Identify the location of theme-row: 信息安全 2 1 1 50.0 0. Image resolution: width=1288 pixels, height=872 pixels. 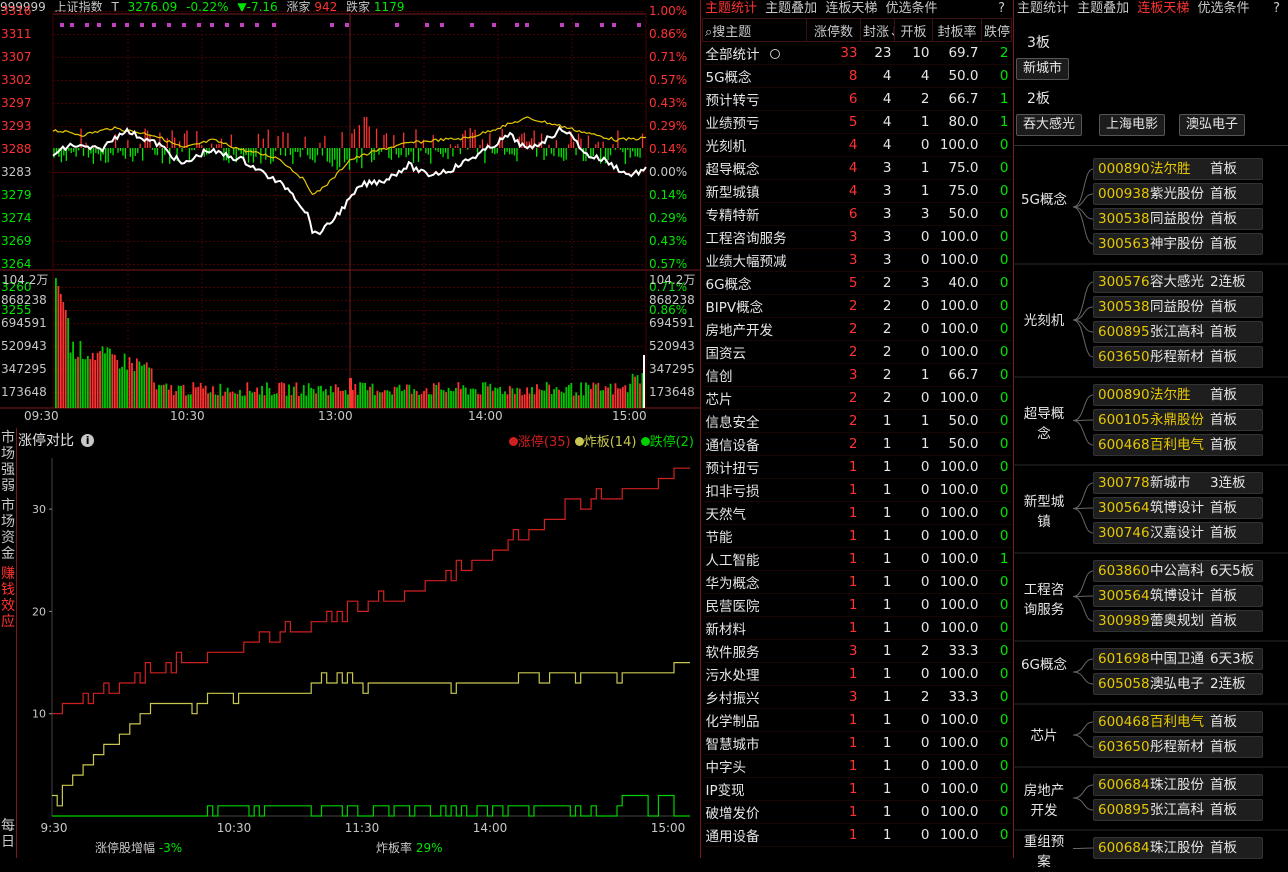
(857, 421).